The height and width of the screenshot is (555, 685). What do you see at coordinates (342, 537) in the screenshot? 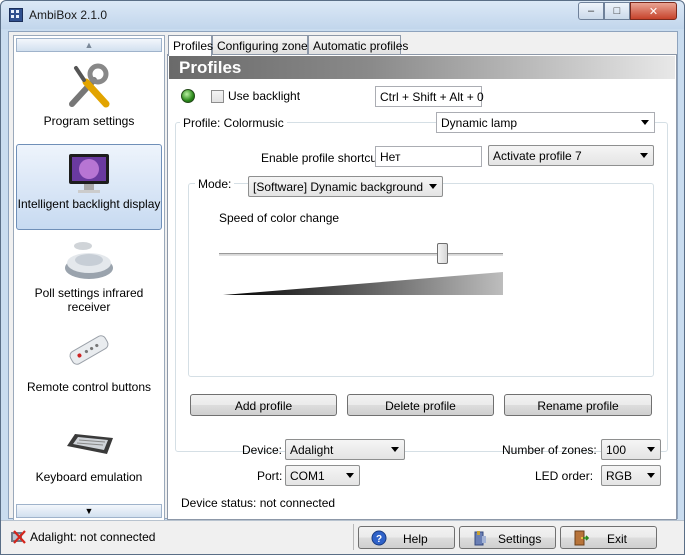
I see `status-bar: Adalight: not connected ? Help Settings` at bounding box center [342, 537].